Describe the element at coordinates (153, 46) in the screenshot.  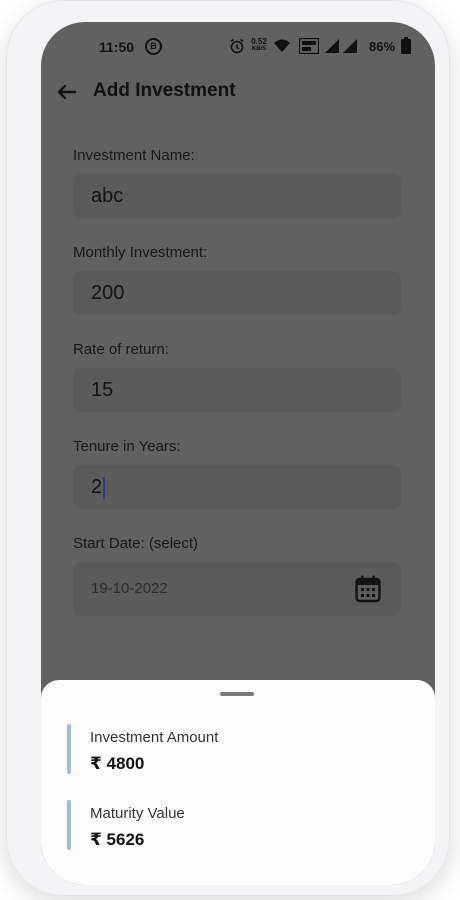
I see `notification-badge-icon: B` at that location.